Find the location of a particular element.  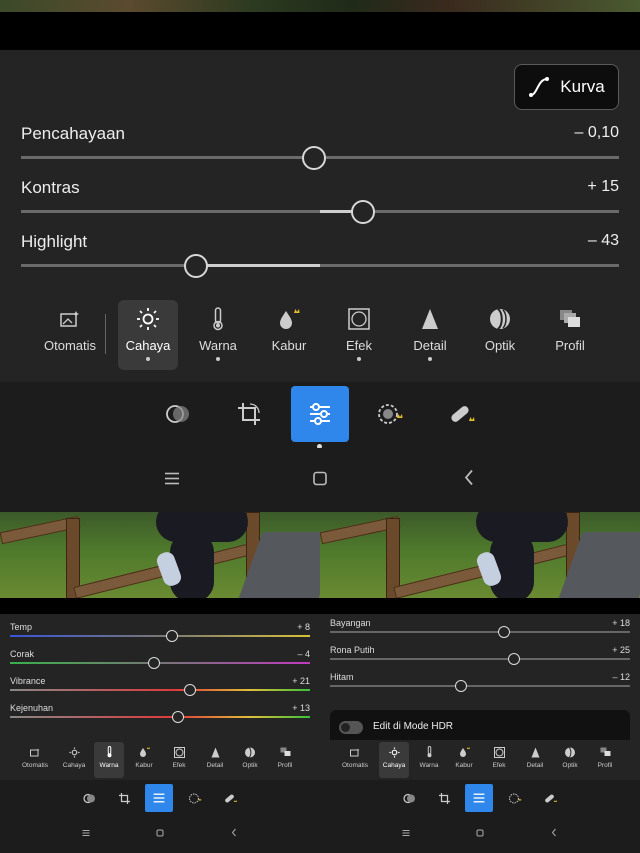

slider-shadows: Bayangan + 18 is located at coordinates (480, 631).